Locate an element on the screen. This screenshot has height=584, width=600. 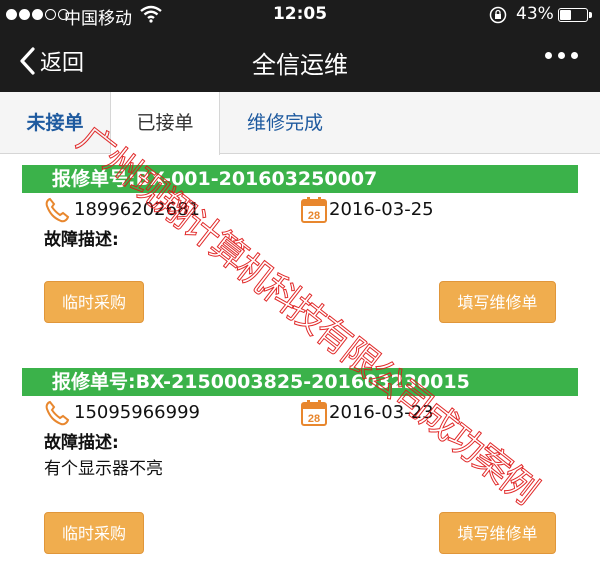
order-info-row: 18996202681 28 2016-03-25 is located at coordinates (300, 210).